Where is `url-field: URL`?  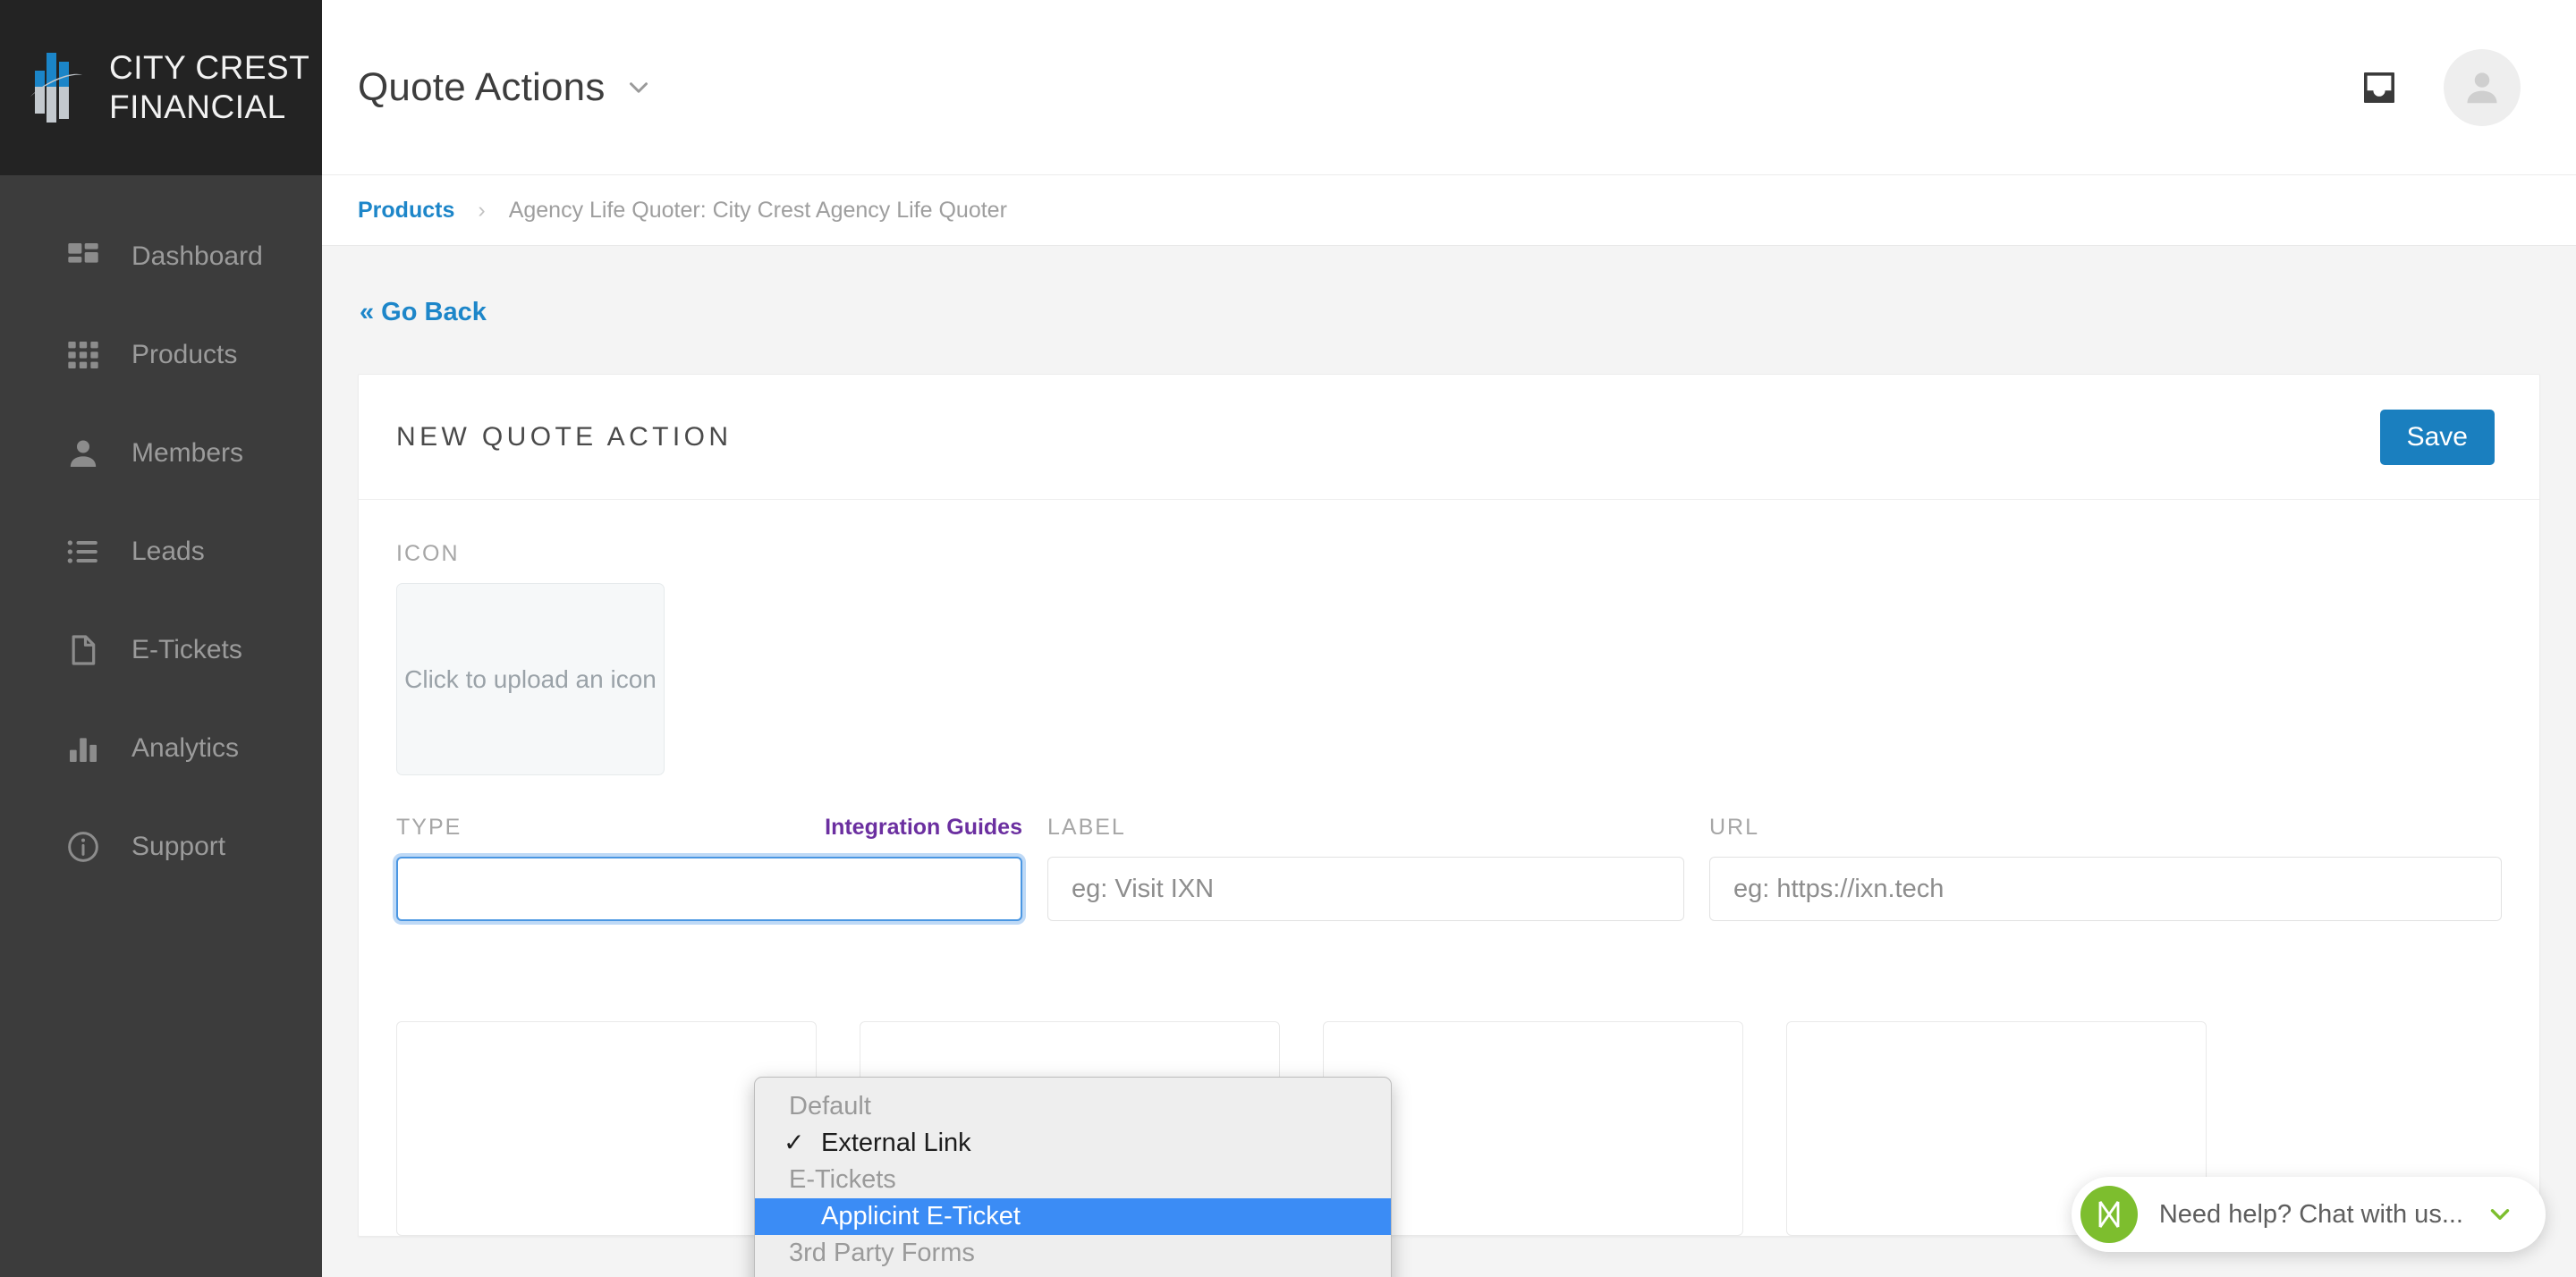 url-field: URL is located at coordinates (2105, 868).